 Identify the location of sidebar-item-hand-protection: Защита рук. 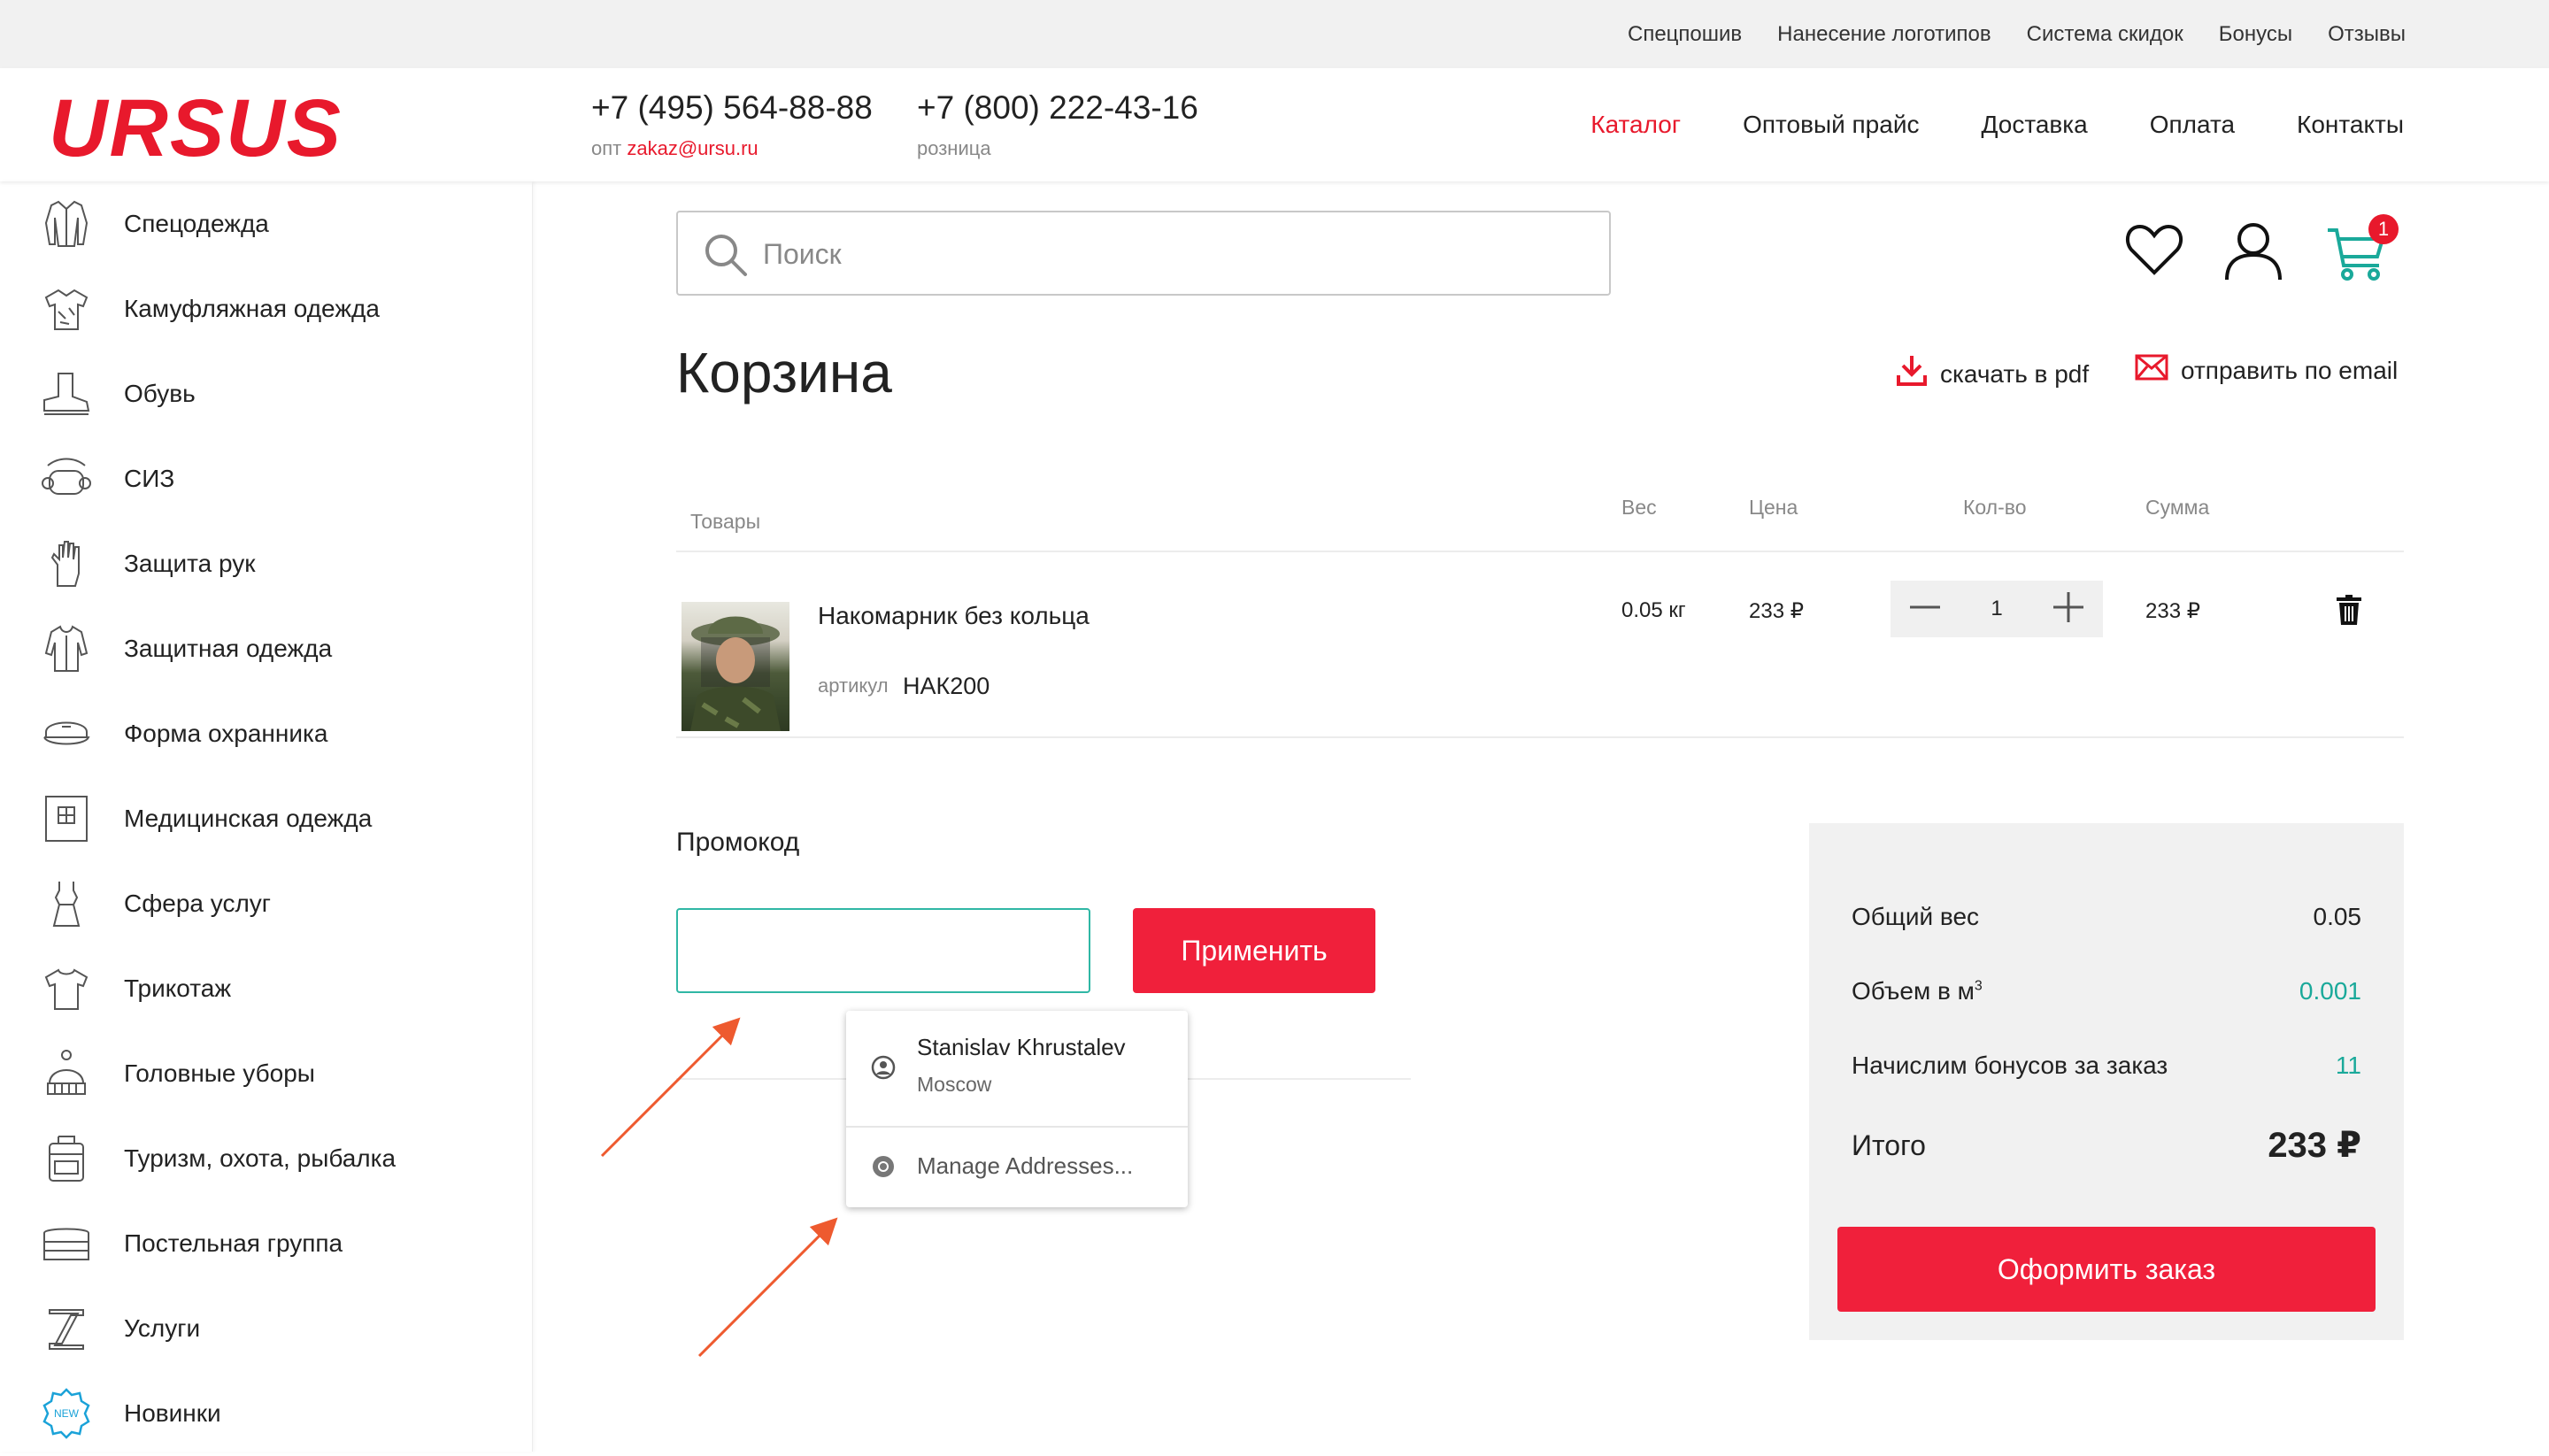
(265, 563).